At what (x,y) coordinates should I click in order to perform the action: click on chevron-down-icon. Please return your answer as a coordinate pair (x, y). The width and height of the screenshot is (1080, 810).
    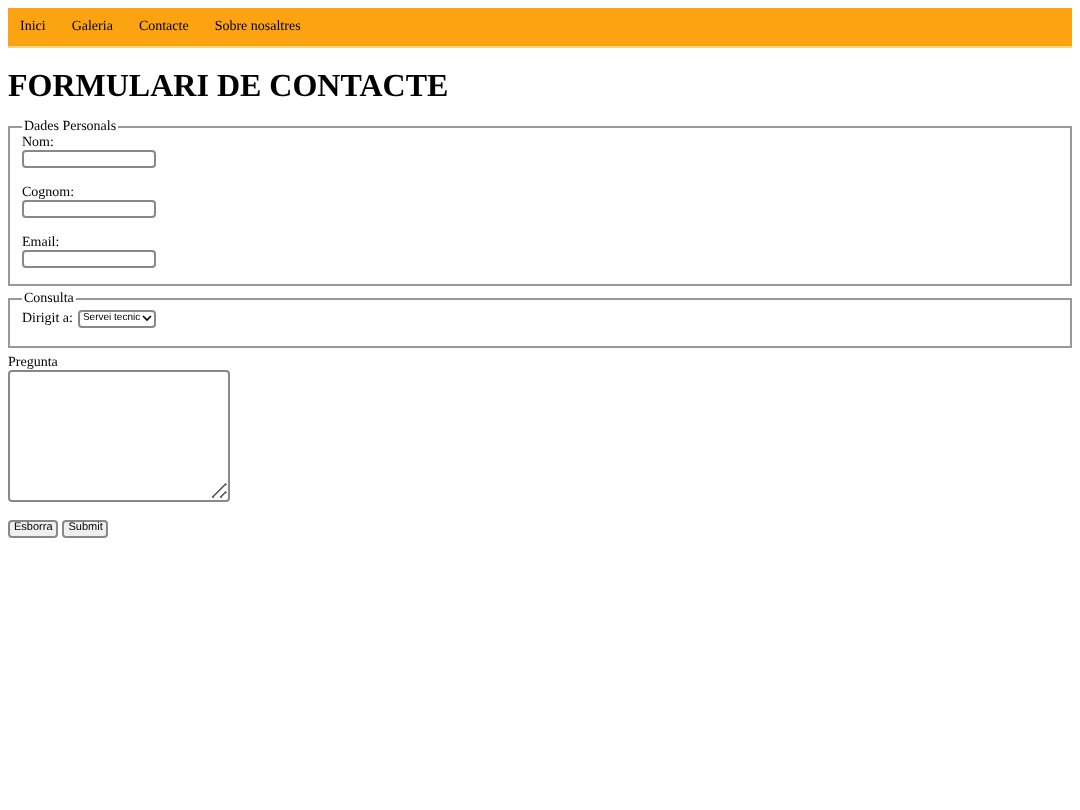
    Looking at the image, I should click on (147, 318).